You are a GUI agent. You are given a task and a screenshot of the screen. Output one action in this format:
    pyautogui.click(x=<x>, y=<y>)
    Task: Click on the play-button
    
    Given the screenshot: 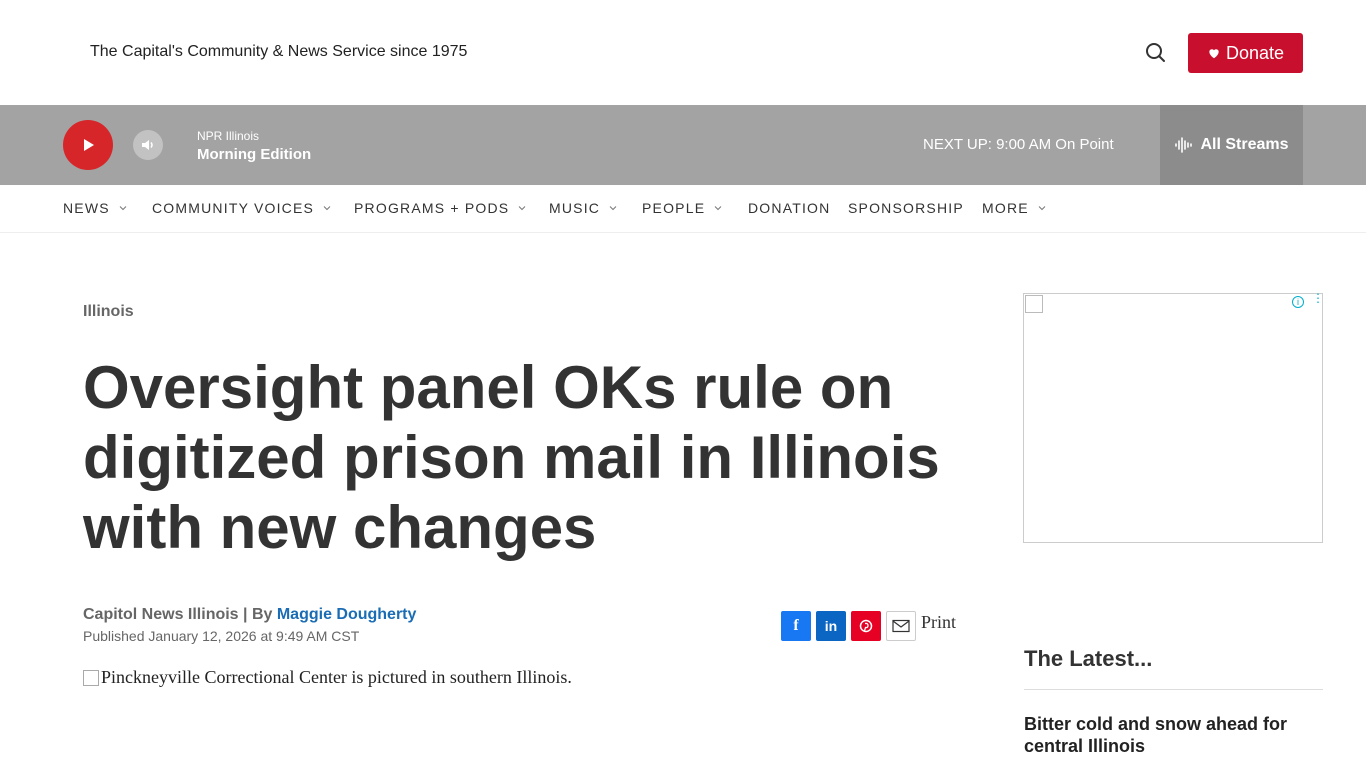 What is the action you would take?
    pyautogui.click(x=88, y=145)
    